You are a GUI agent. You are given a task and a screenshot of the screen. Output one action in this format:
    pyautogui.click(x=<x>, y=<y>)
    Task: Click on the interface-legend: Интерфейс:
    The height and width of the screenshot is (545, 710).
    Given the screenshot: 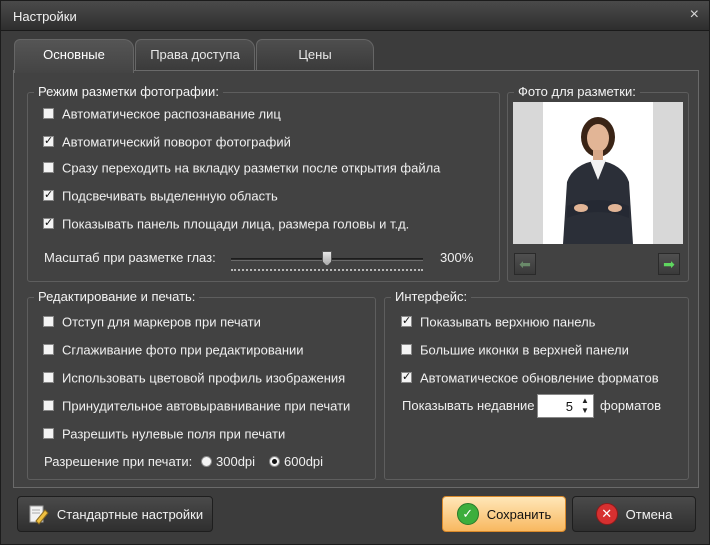 What is the action you would take?
    pyautogui.click(x=431, y=296)
    